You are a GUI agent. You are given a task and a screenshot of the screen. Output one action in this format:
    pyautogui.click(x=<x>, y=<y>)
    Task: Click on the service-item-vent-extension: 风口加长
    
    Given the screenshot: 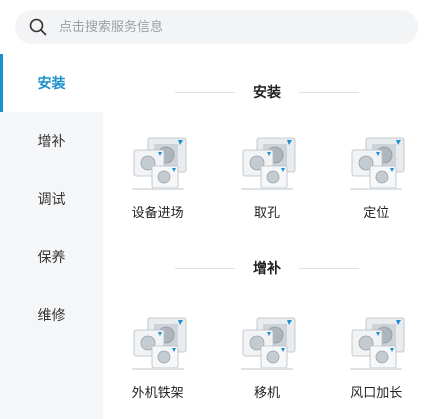 What is the action you would take?
    pyautogui.click(x=376, y=358)
    